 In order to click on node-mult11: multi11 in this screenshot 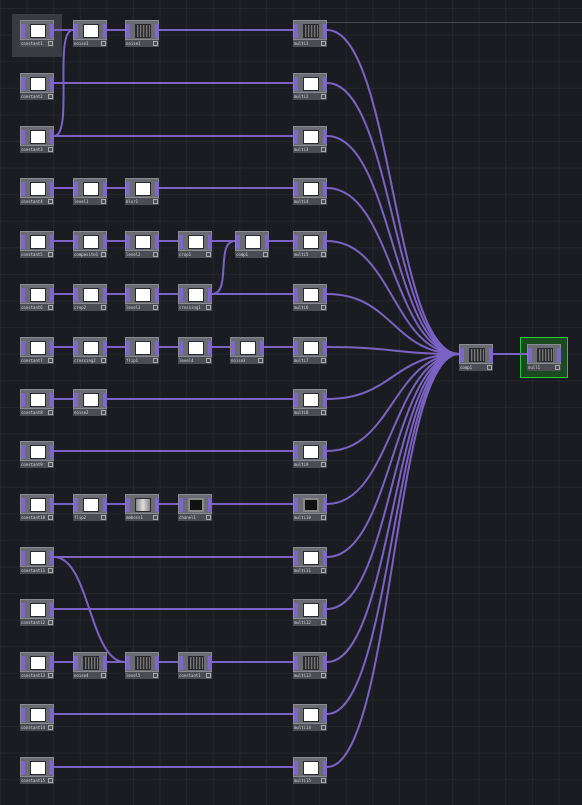, I will do `click(310, 561)`.